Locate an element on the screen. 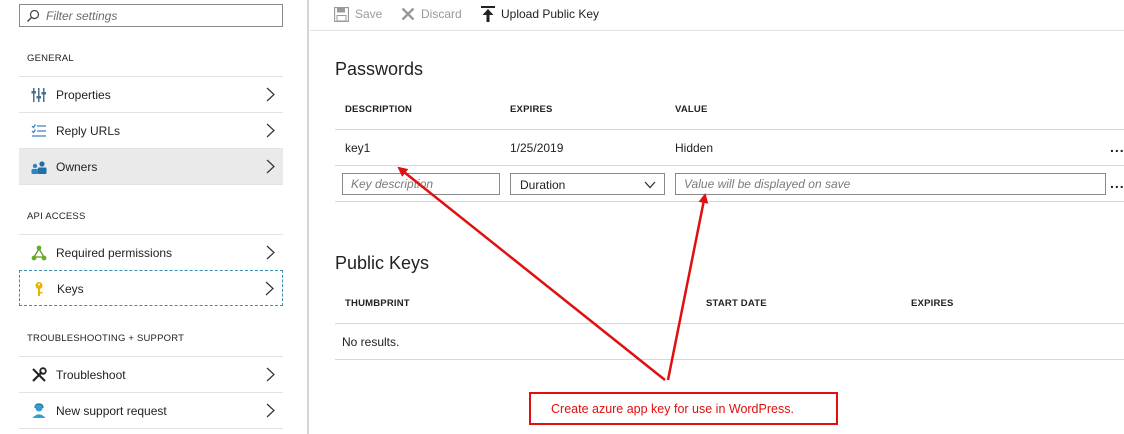 The image size is (1124, 434). key-description-cell: key1 is located at coordinates (358, 148).